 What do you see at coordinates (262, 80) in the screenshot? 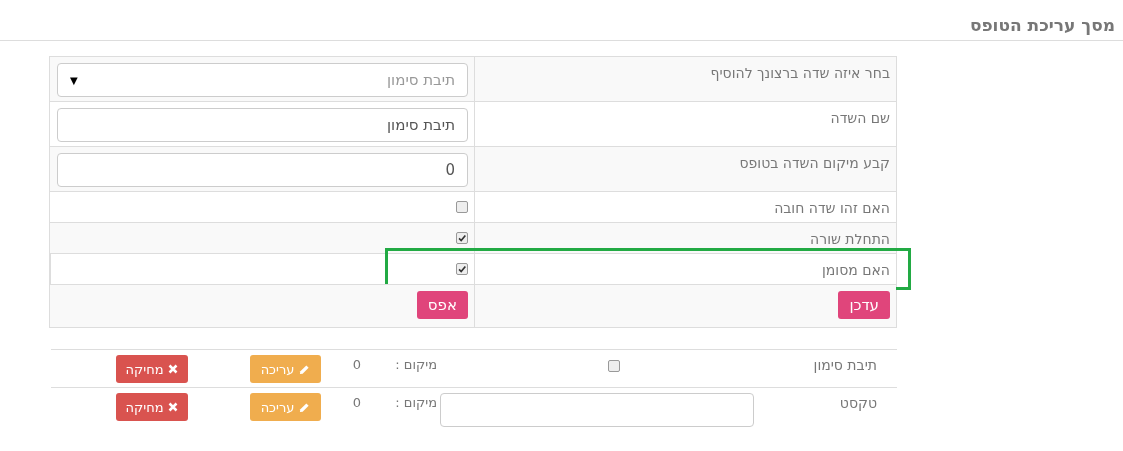
I see `field-type-select: תיבת סימון ▼` at bounding box center [262, 80].